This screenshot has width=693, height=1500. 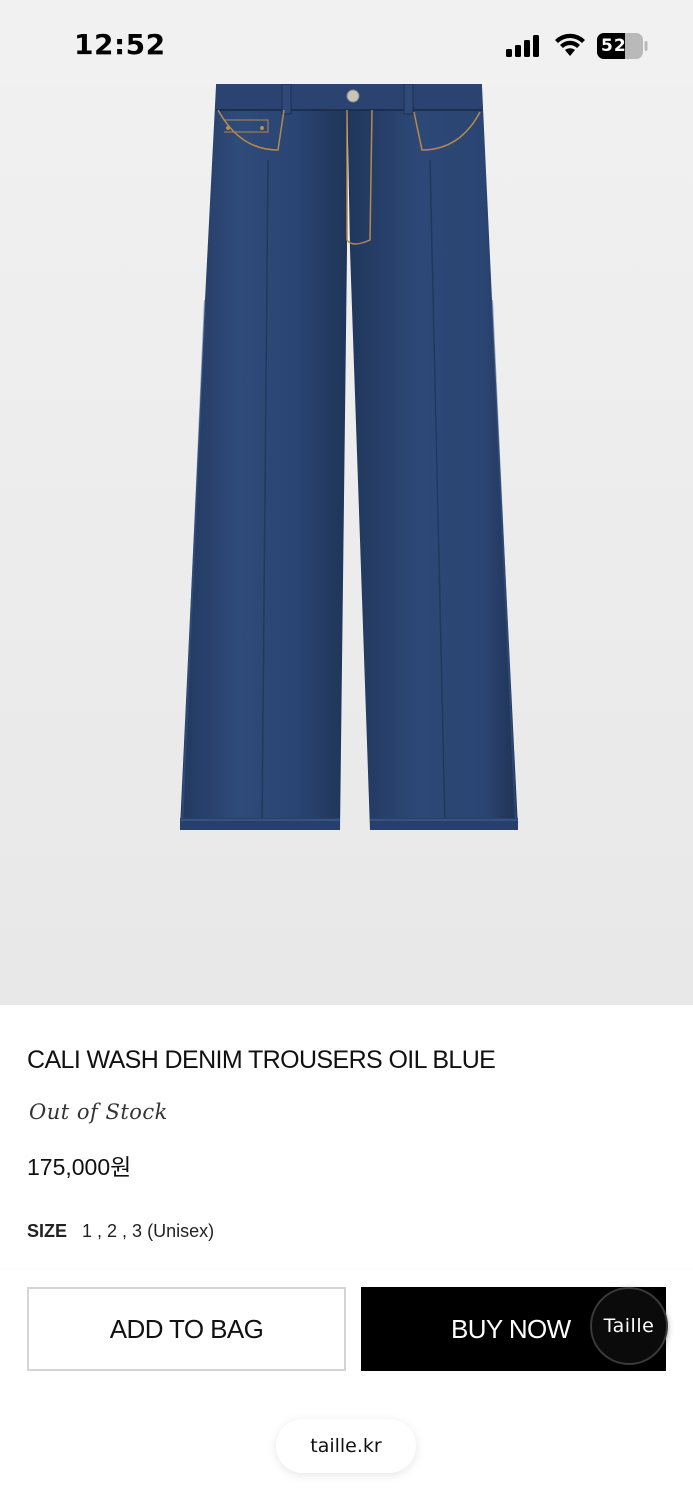 I want to click on url-pill: taille.kr, so click(x=346, y=1446).